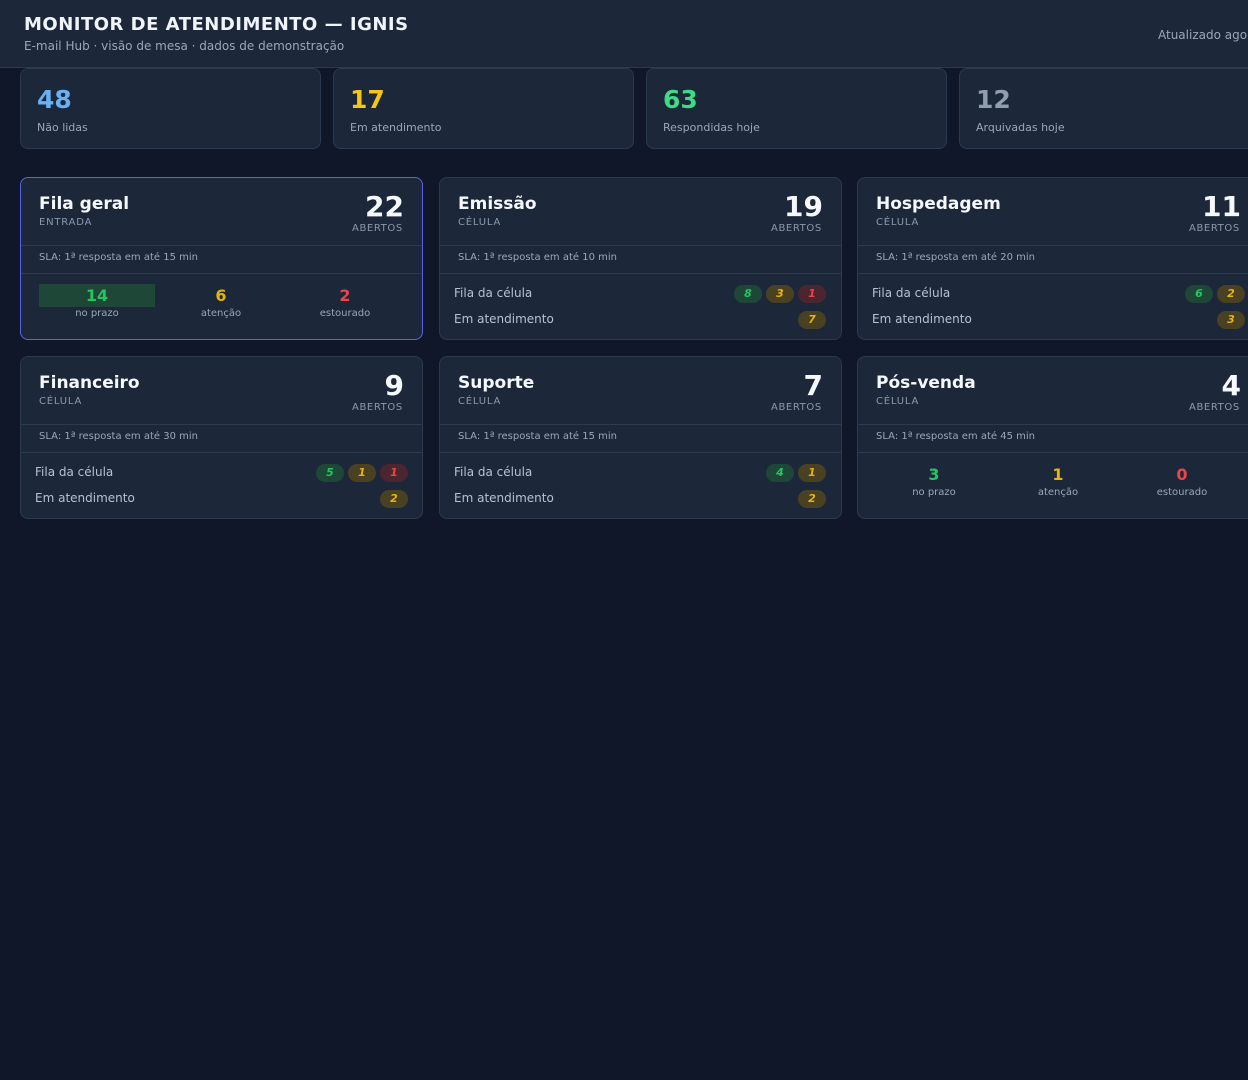  What do you see at coordinates (496, 383) in the screenshot?
I see `queue-name: Suporte` at bounding box center [496, 383].